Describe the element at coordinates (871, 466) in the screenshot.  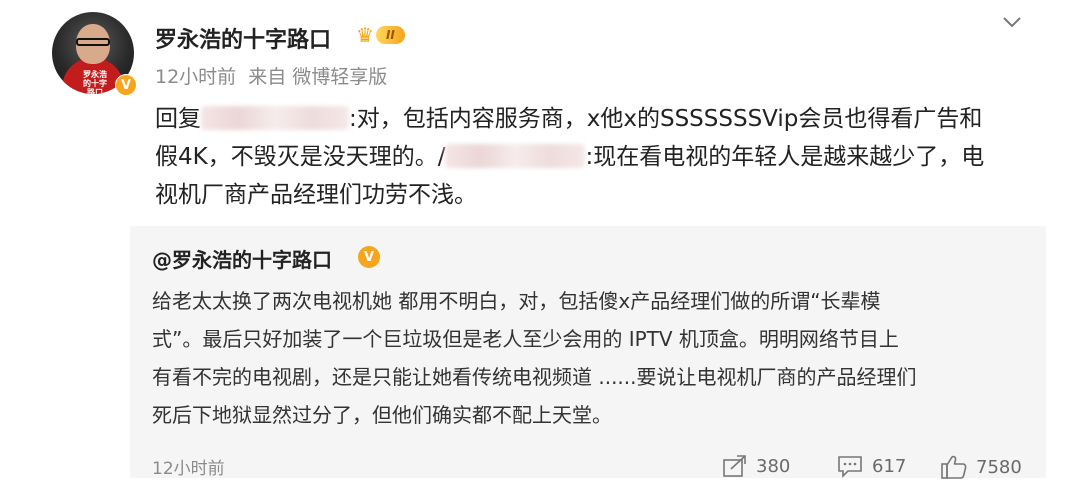
I see `comment-button: 617` at that location.